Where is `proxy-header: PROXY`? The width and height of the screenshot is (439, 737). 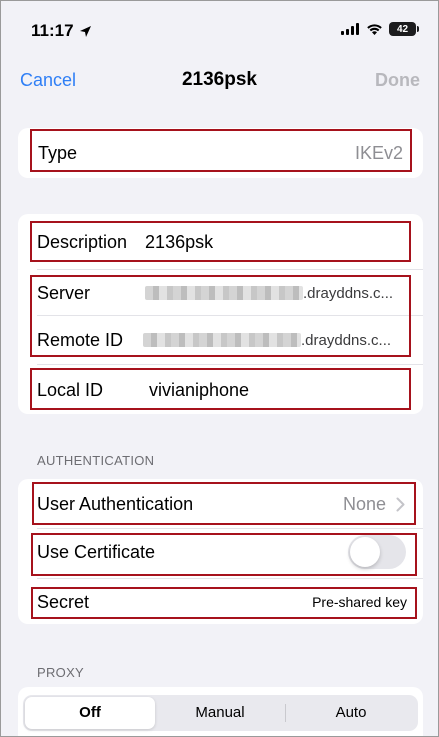
proxy-header: PROXY is located at coordinates (61, 672).